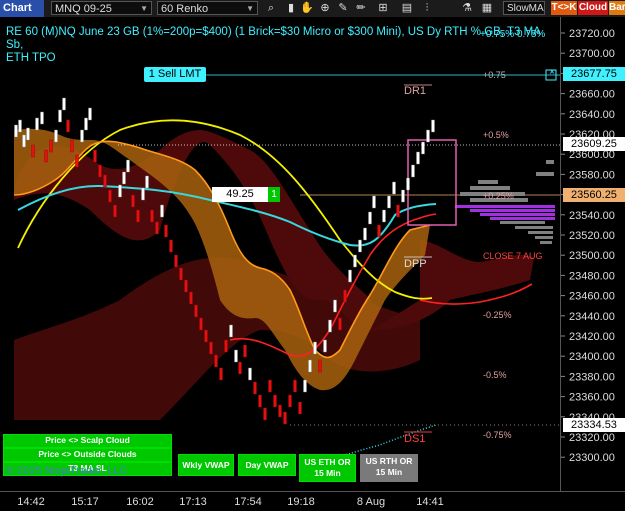 Image resolution: width=625 pixels, height=511 pixels. I want to click on pencil-icon: ✎, so click(343, 8).